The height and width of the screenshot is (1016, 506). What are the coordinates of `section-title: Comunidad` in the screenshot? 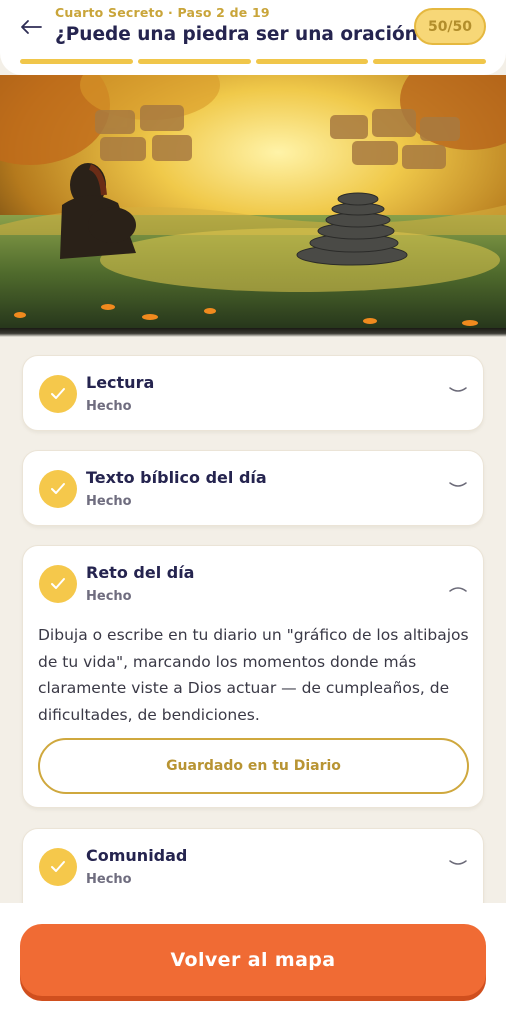 It's located at (137, 855).